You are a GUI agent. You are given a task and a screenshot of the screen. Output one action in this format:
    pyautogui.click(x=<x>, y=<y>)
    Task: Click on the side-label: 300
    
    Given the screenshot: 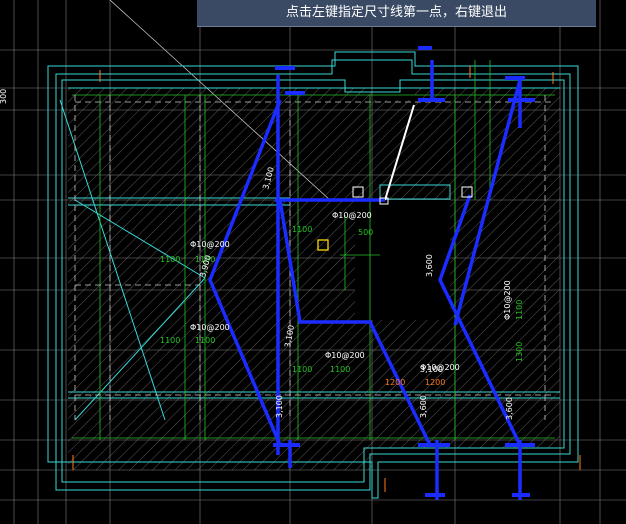 What is the action you would take?
    pyautogui.click(x=4, y=96)
    